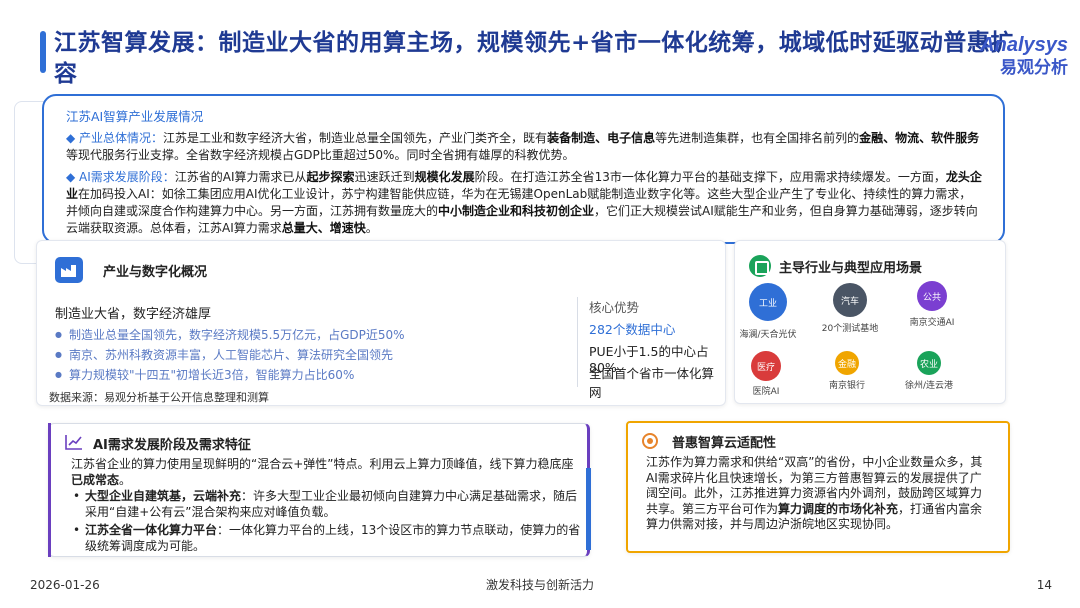  I want to click on list-item: 南京、苏州科教资源丰富，人工智能芯片、算法研究全国领先, so click(230, 355).